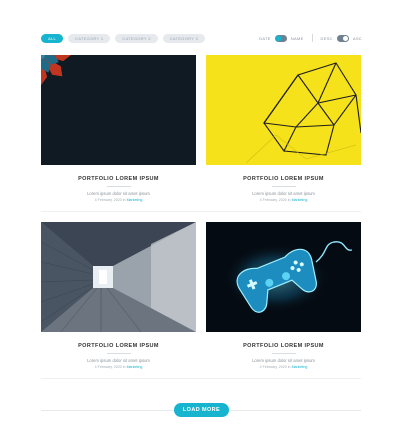  What do you see at coordinates (52, 38) in the screenshot?
I see `filter-chip-all: ALL` at bounding box center [52, 38].